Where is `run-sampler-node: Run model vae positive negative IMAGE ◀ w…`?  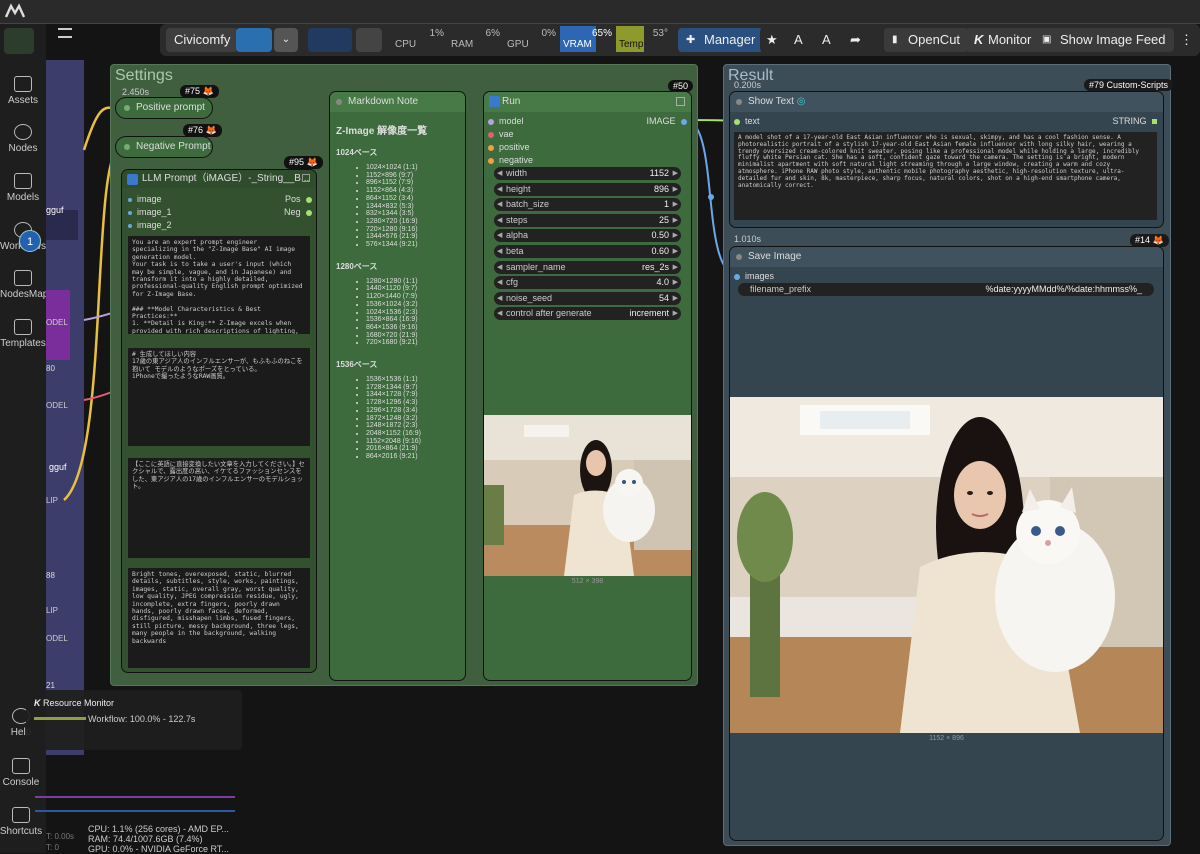
run-sampler-node: Run model vae positive negative IMAGE ◀ w… is located at coordinates (587, 386).